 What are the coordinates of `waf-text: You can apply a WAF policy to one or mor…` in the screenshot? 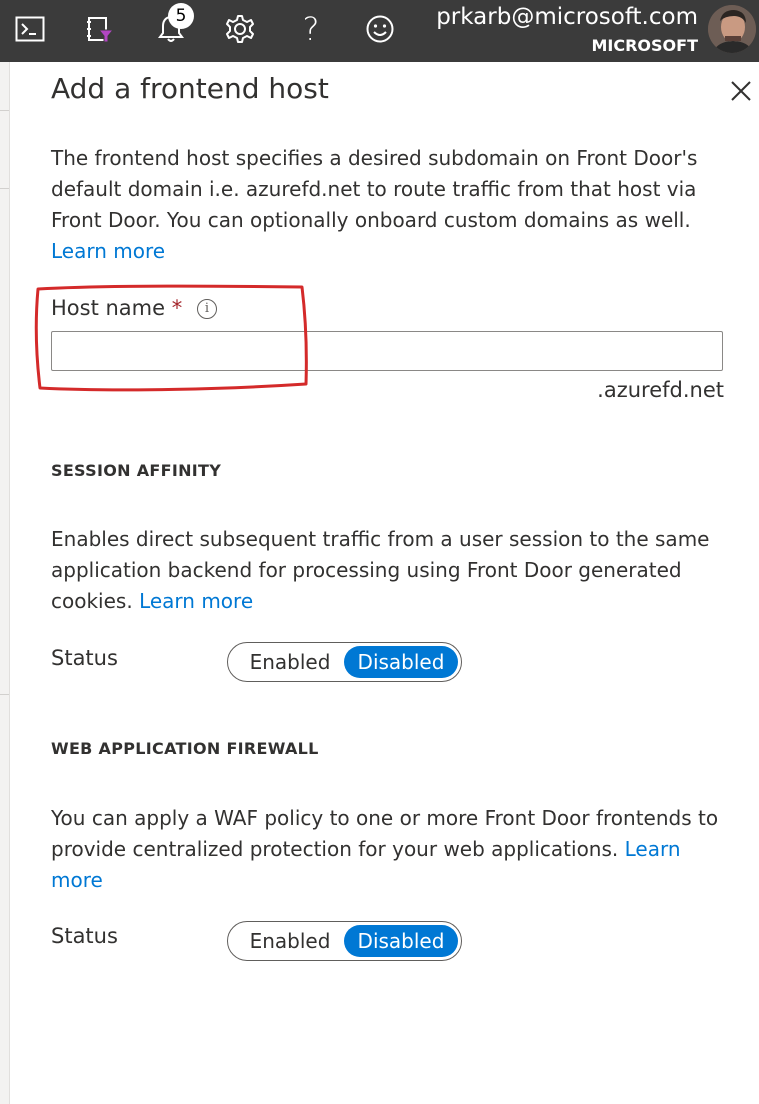 It's located at (385, 833).